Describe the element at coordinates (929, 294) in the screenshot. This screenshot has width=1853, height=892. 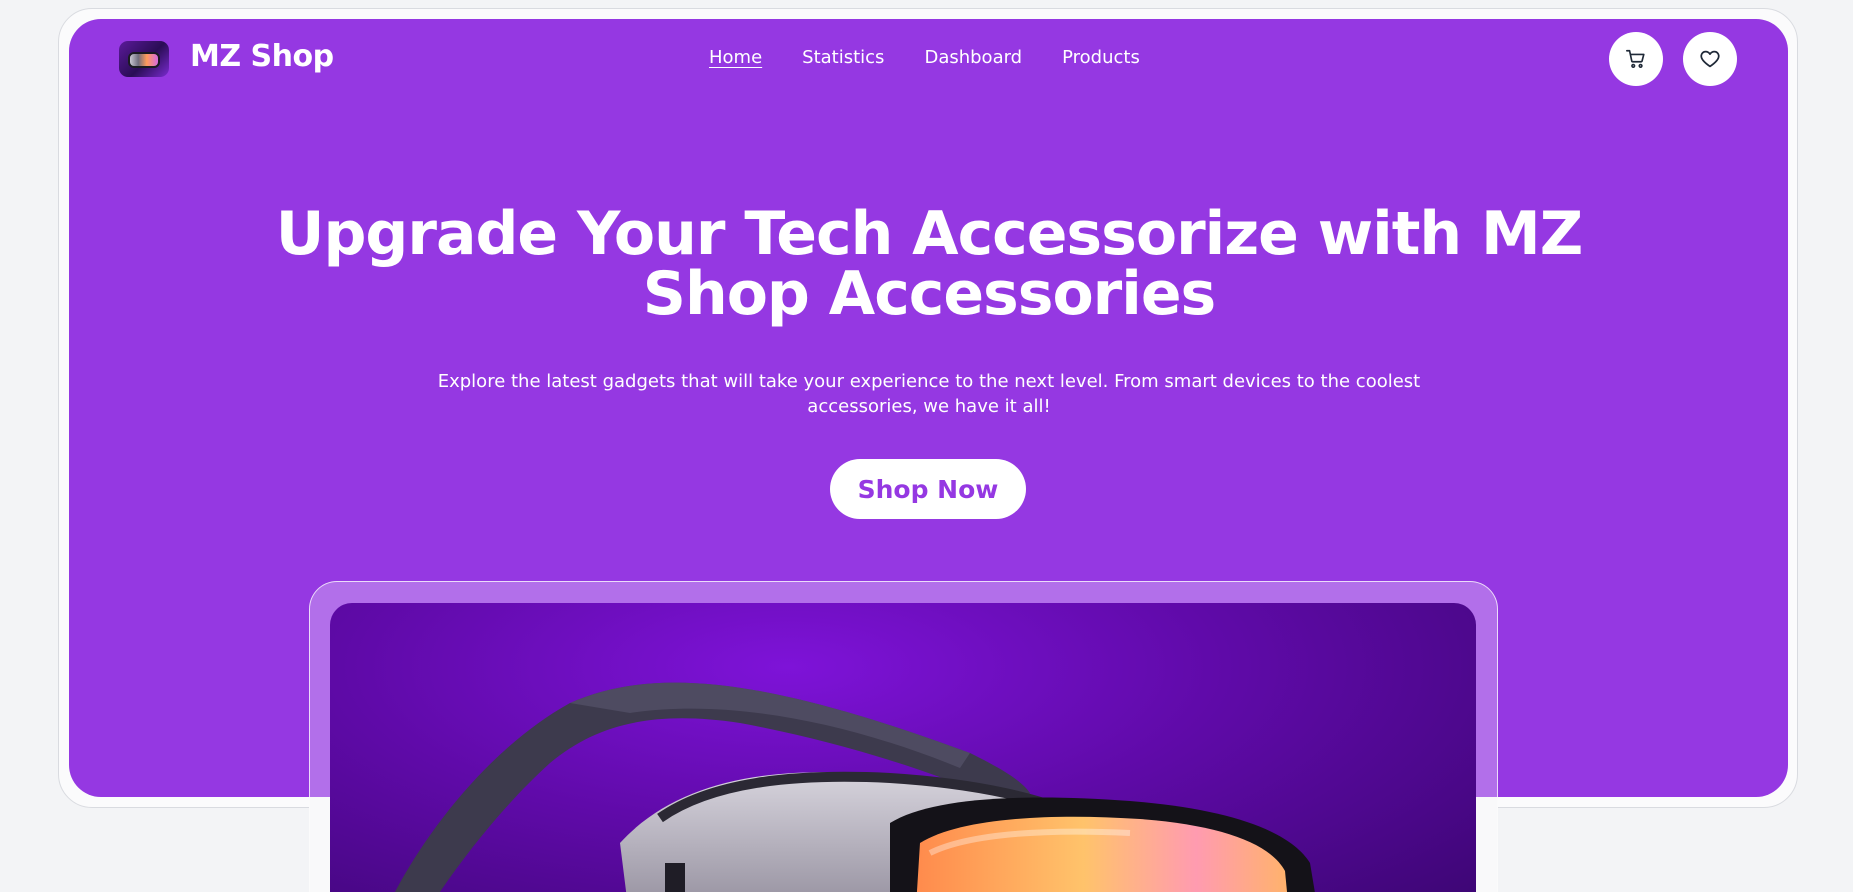
I see `hero-headline-line2: Shop Accessories` at that location.